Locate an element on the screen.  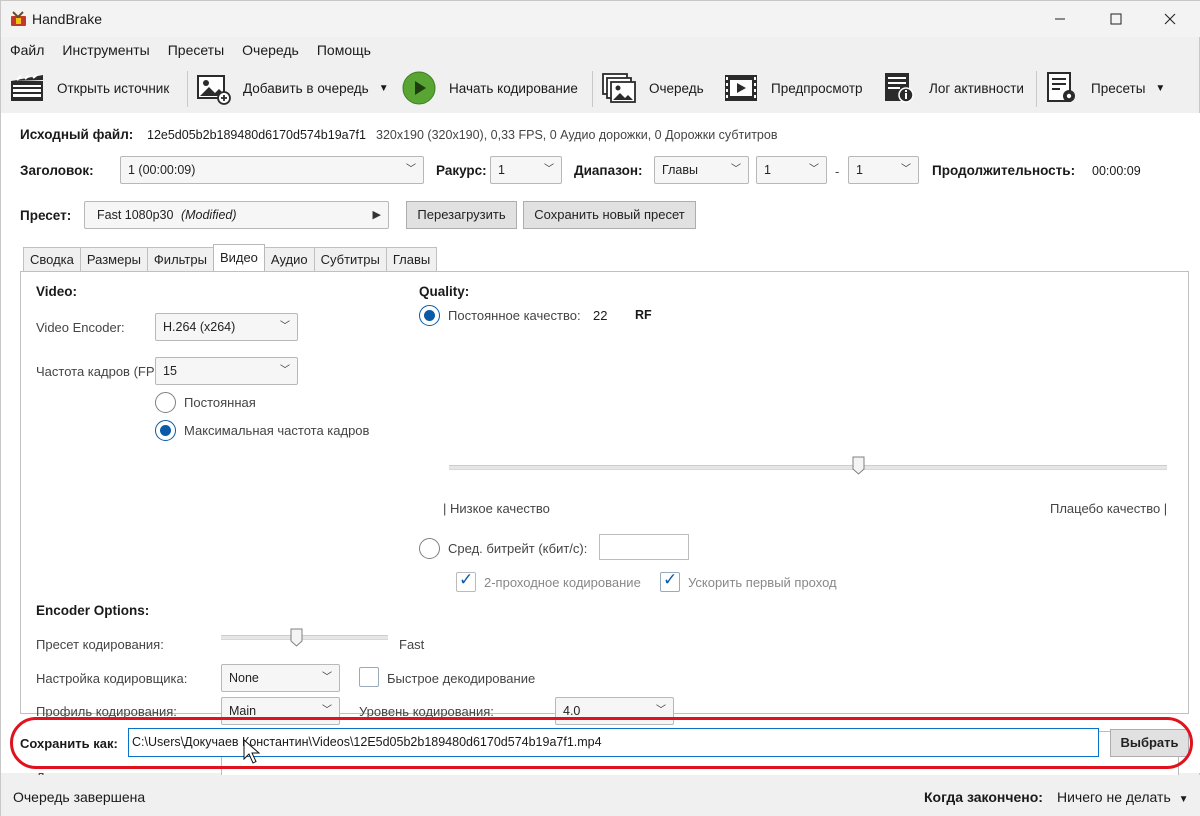
title-label: Заголовок: is located at coordinates (57, 170).